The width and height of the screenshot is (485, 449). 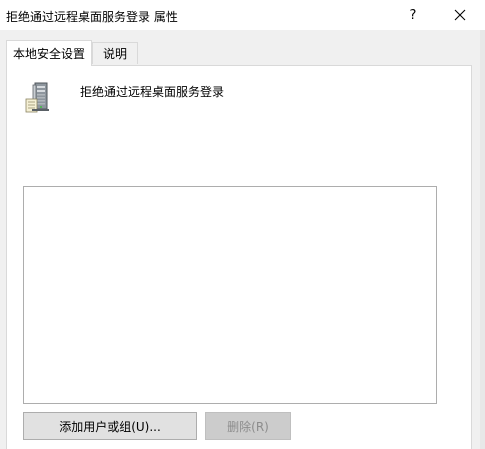 I want to click on tab-explain: 说明, so click(x=115, y=53).